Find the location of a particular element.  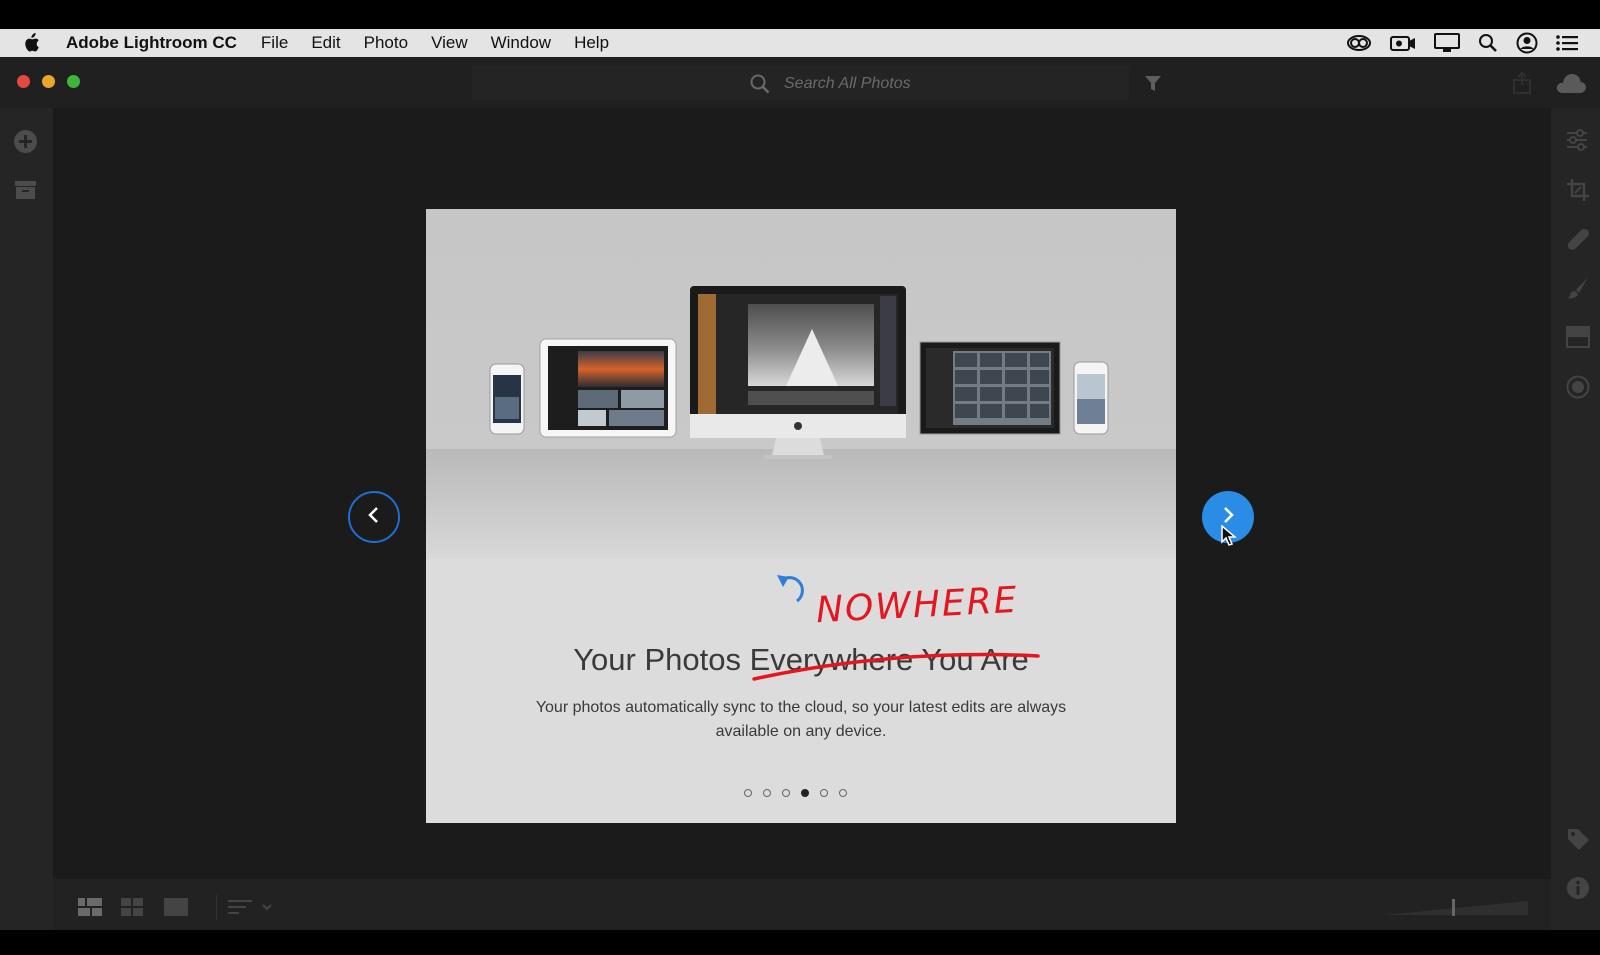

menu-window: Window is located at coordinates (521, 43).